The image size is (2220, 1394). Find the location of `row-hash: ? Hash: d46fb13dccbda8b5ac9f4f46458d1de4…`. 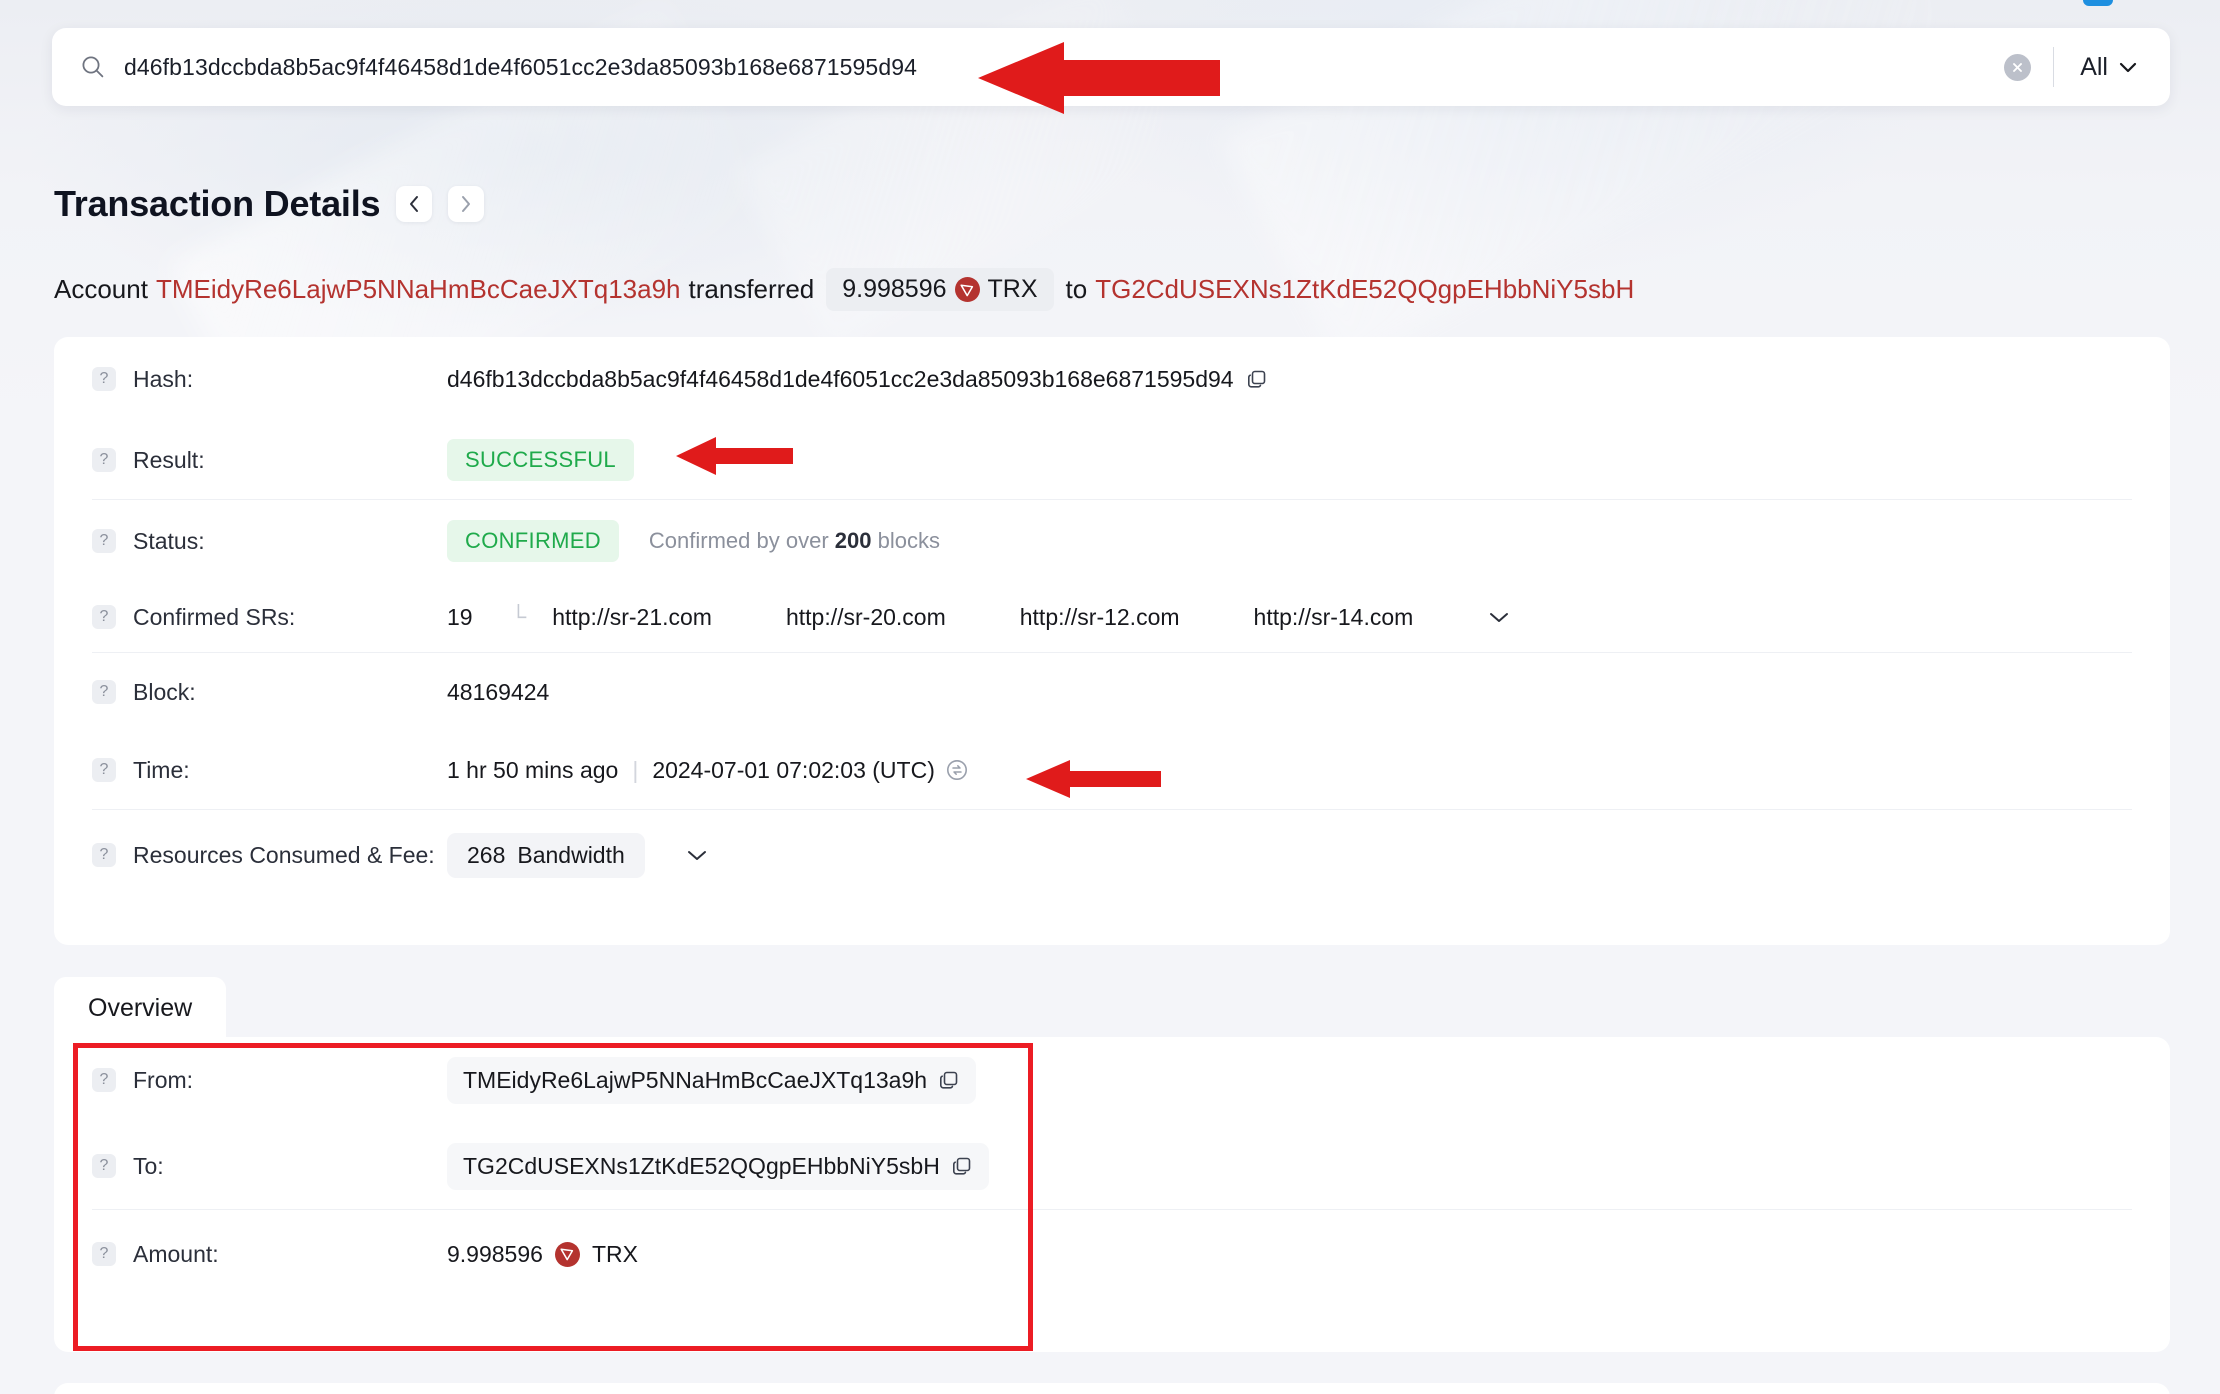

row-hash: ? Hash: d46fb13dccbda8b5ac9f4f46458d1de4… is located at coordinates (1112, 379).